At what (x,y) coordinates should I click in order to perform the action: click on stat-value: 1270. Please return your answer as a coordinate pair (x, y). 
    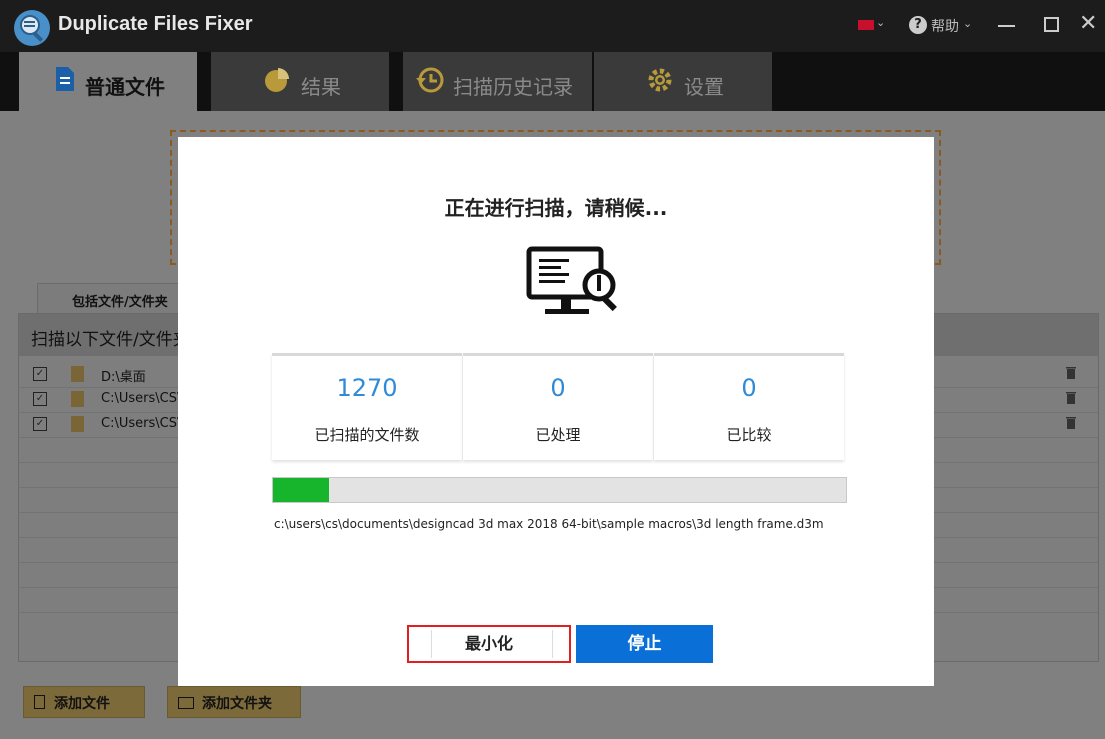
    Looking at the image, I should click on (367, 388).